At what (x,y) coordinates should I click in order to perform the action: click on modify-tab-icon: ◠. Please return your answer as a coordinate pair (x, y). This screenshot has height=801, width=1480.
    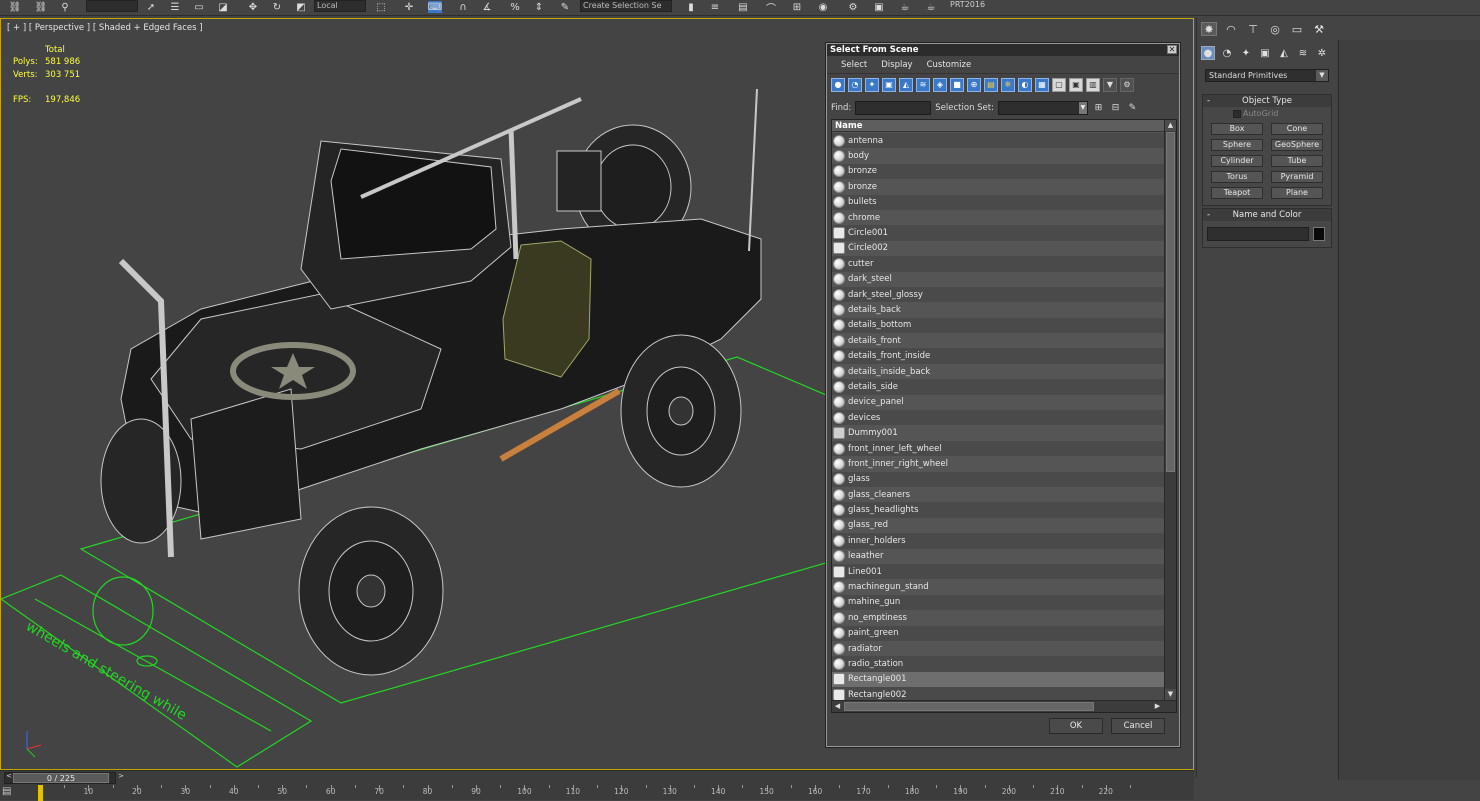
    Looking at the image, I should click on (1231, 29).